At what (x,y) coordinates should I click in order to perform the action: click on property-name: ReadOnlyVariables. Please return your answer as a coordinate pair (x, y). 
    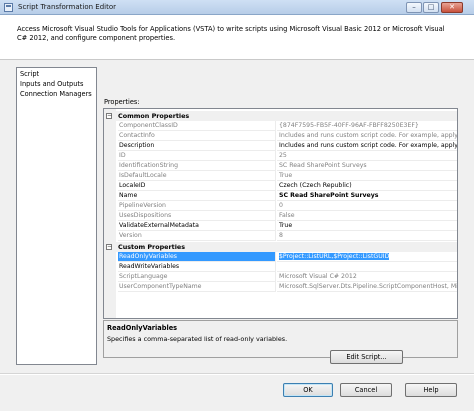
    Looking at the image, I should click on (197, 257).